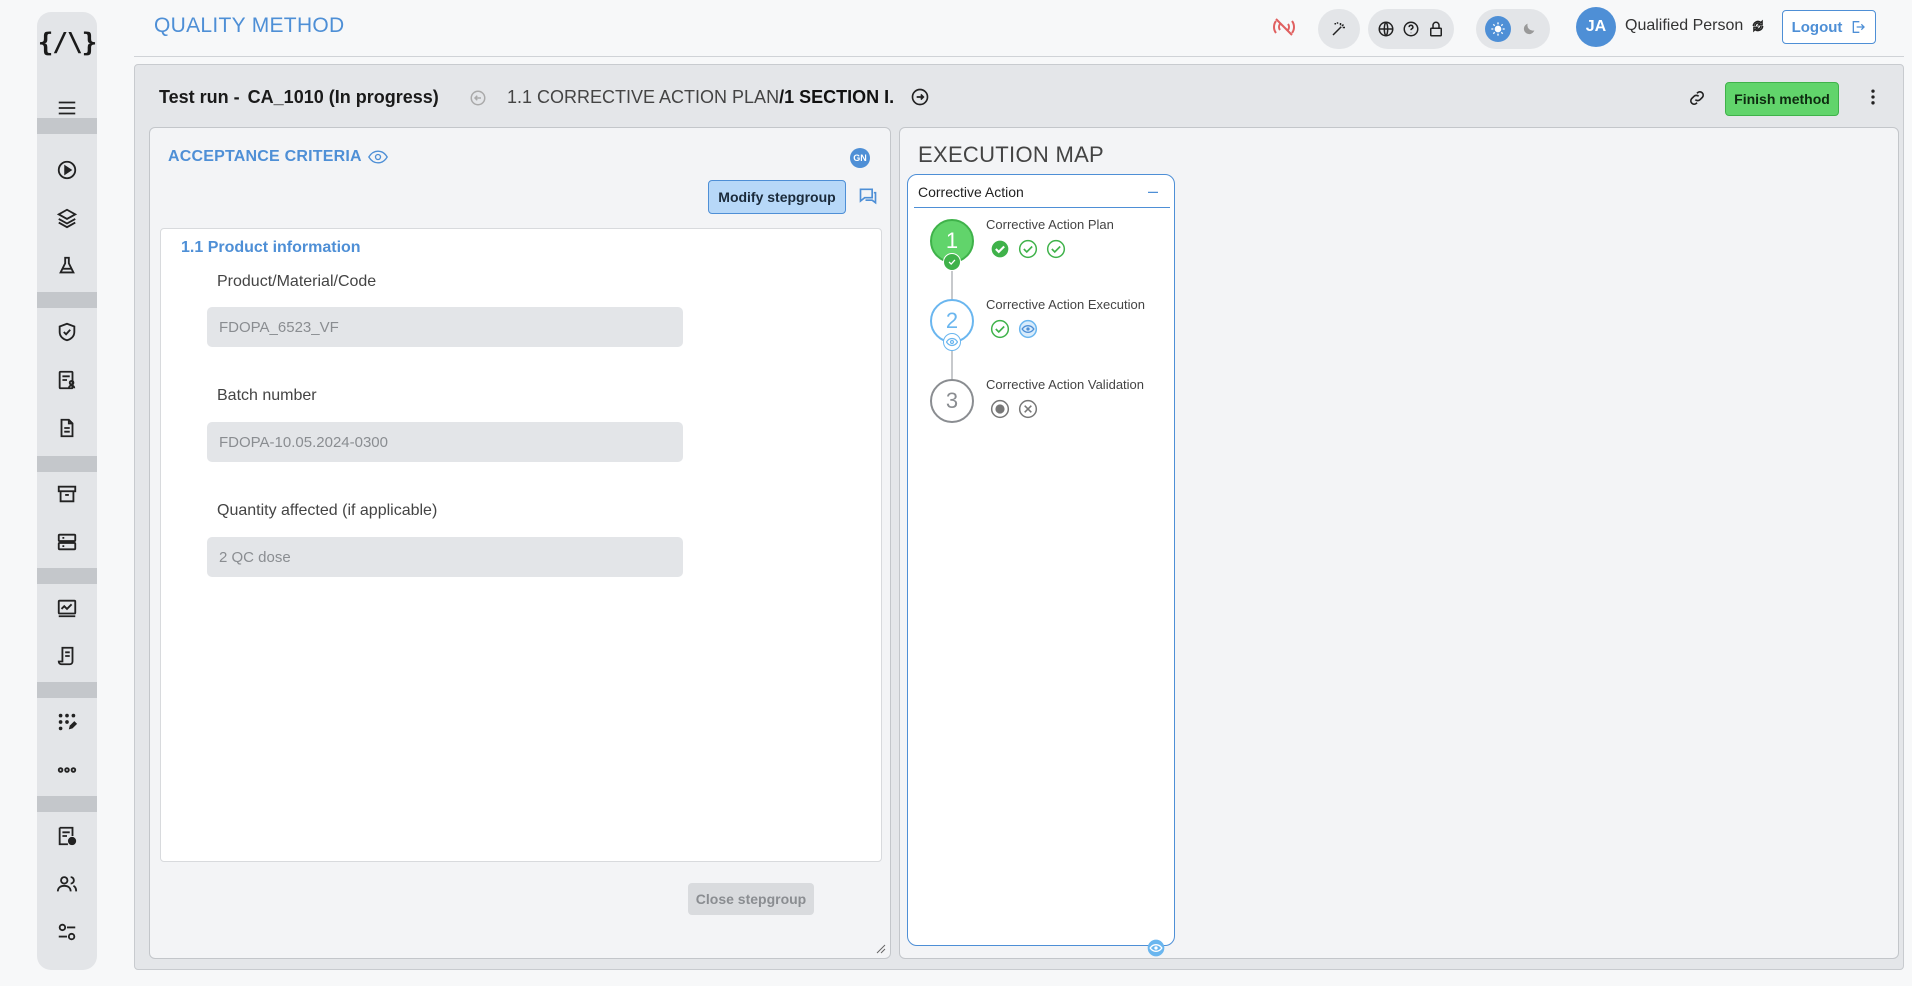 The image size is (1912, 986). What do you see at coordinates (1065, 304) in the screenshot?
I see `step-2-label: Corrective Action Execution` at bounding box center [1065, 304].